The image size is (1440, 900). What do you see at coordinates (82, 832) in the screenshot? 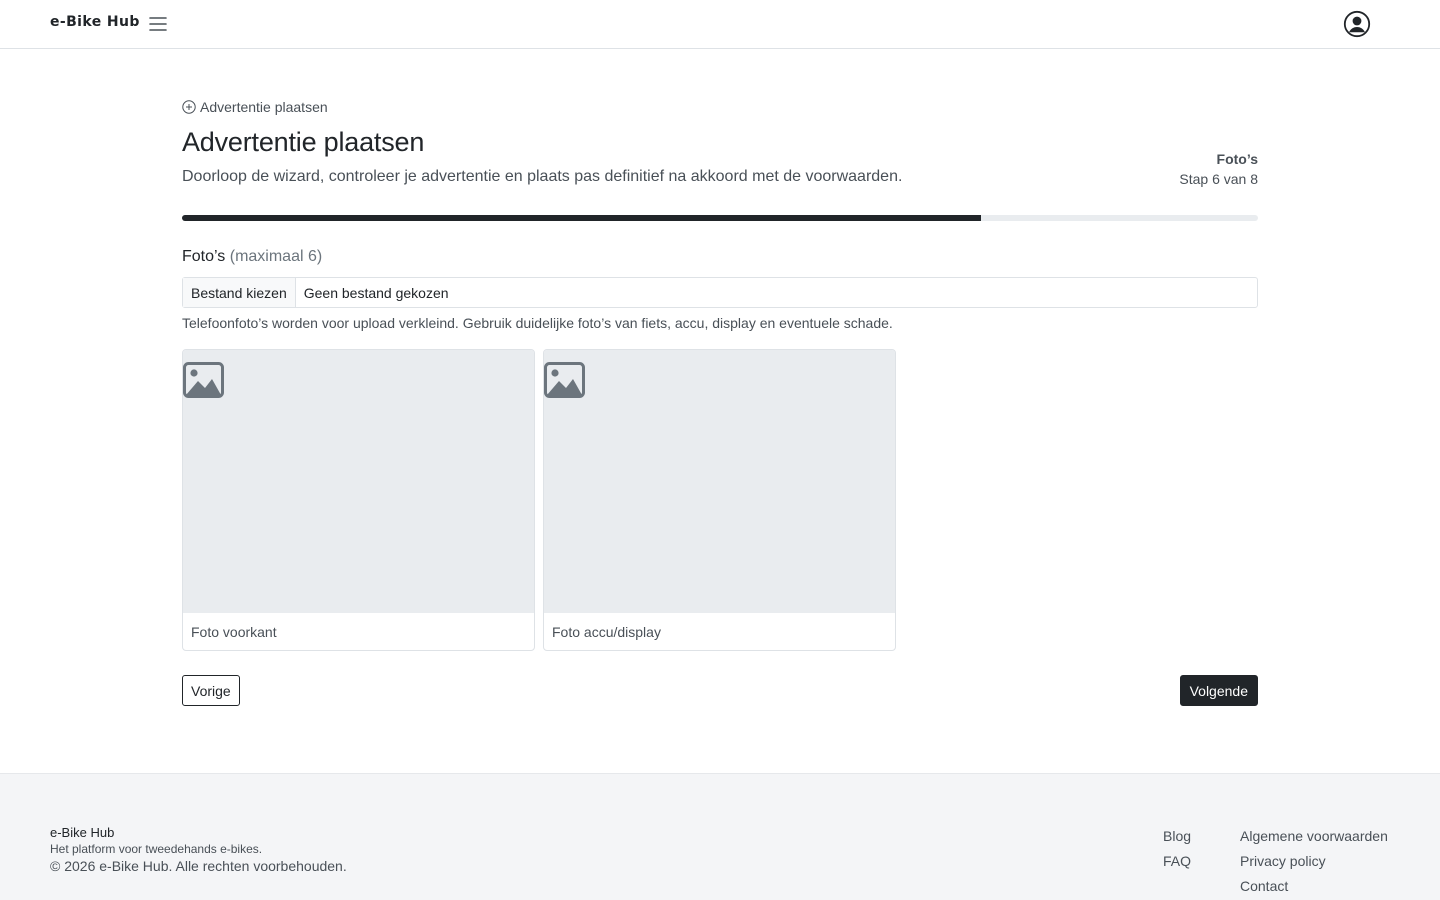
I see `footer-brand: e-Bike Hub` at bounding box center [82, 832].